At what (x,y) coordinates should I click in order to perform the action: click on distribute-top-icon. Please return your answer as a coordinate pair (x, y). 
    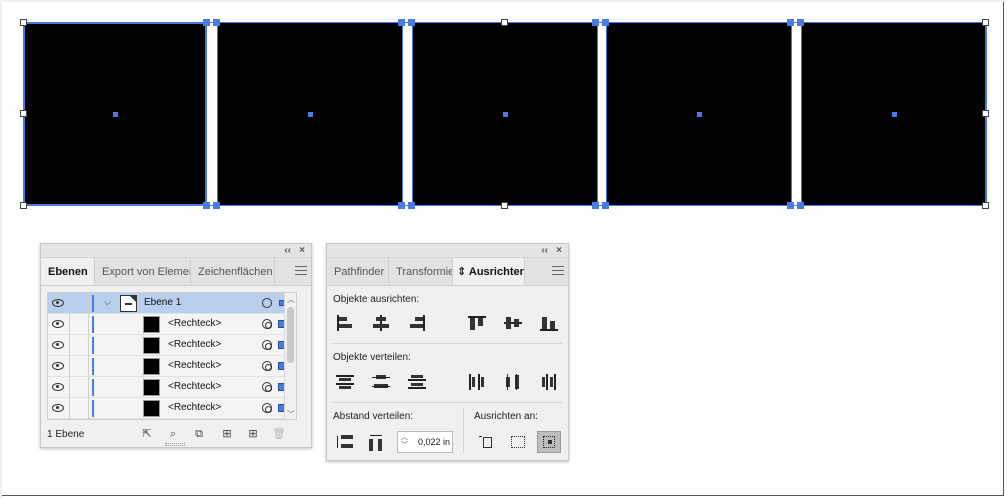
    Looking at the image, I should click on (345, 382).